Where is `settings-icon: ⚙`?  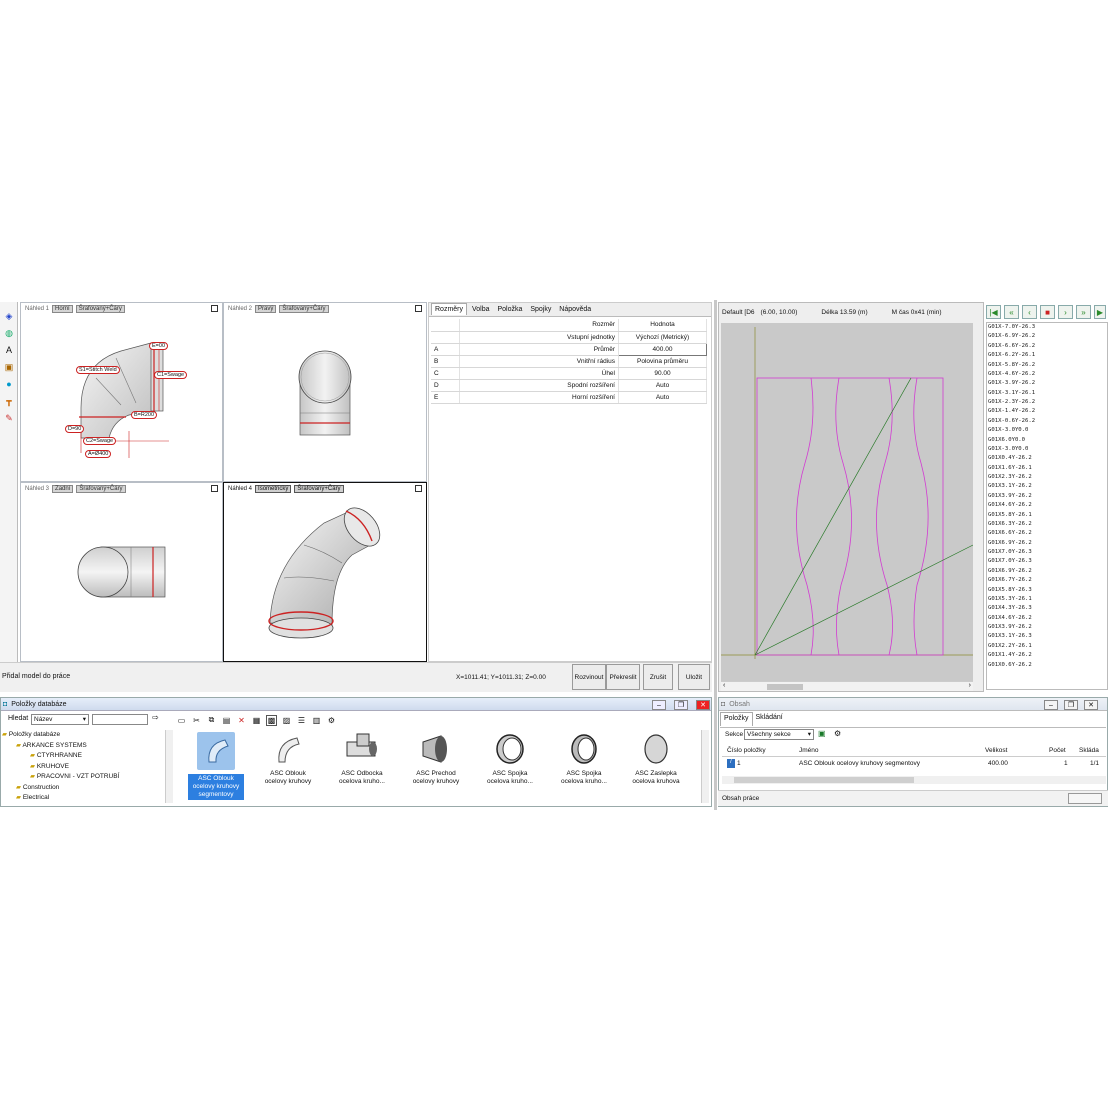
settings-icon: ⚙ is located at coordinates (331, 720).